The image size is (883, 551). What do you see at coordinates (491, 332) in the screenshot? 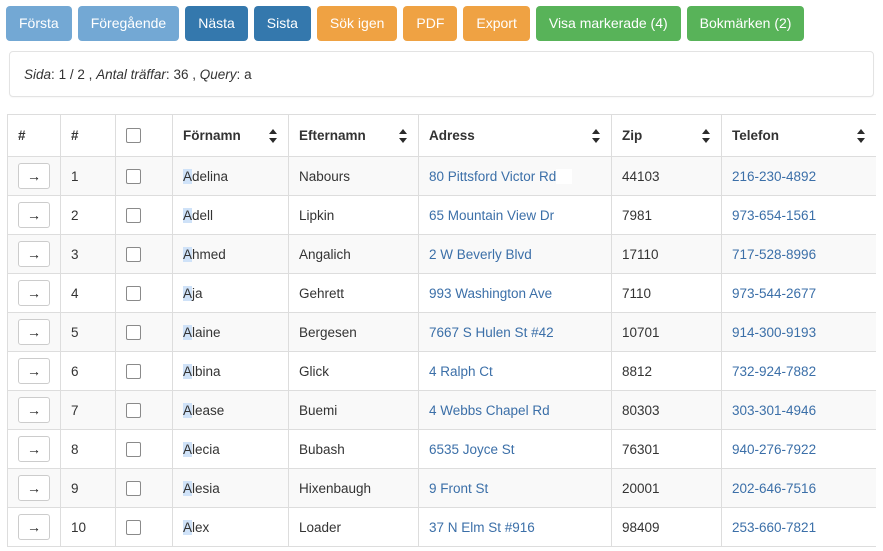
I see `address-link: 7667 S Hulen St #42` at bounding box center [491, 332].